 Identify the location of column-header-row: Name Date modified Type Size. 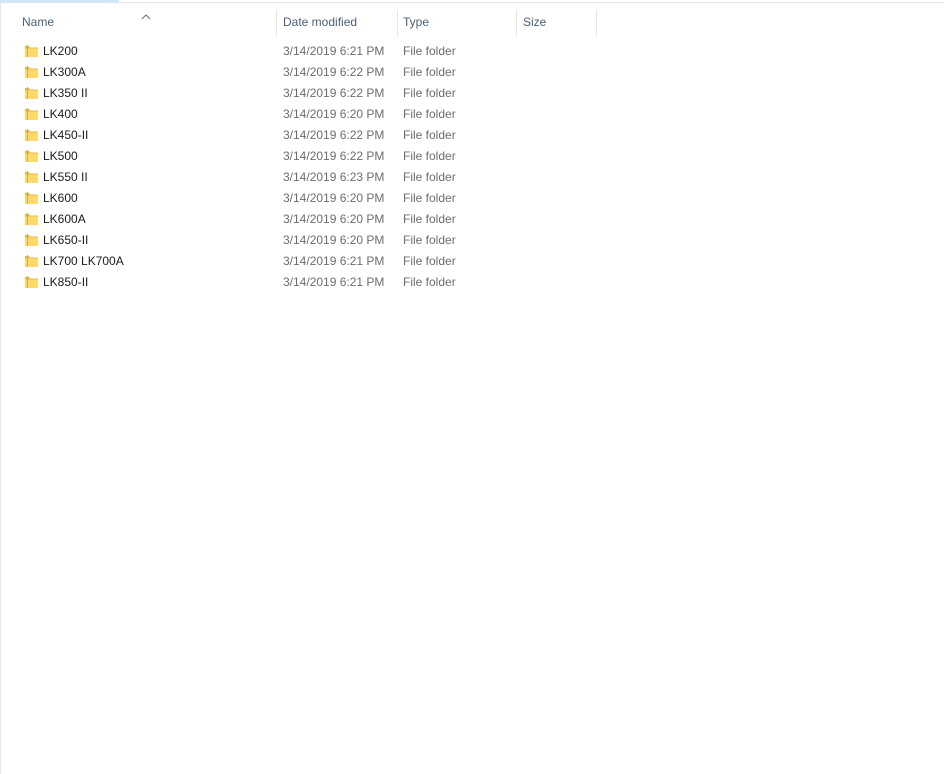
(301, 23).